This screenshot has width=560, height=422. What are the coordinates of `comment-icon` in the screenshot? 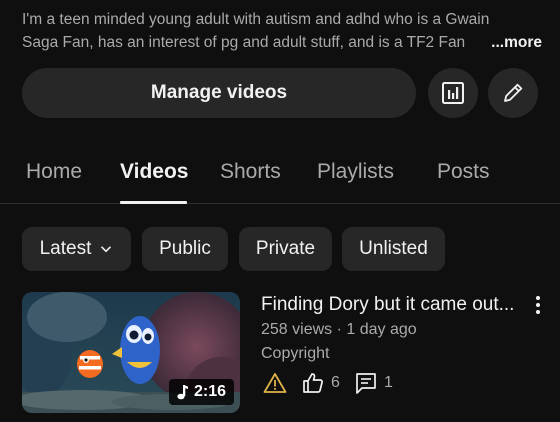 It's located at (366, 383).